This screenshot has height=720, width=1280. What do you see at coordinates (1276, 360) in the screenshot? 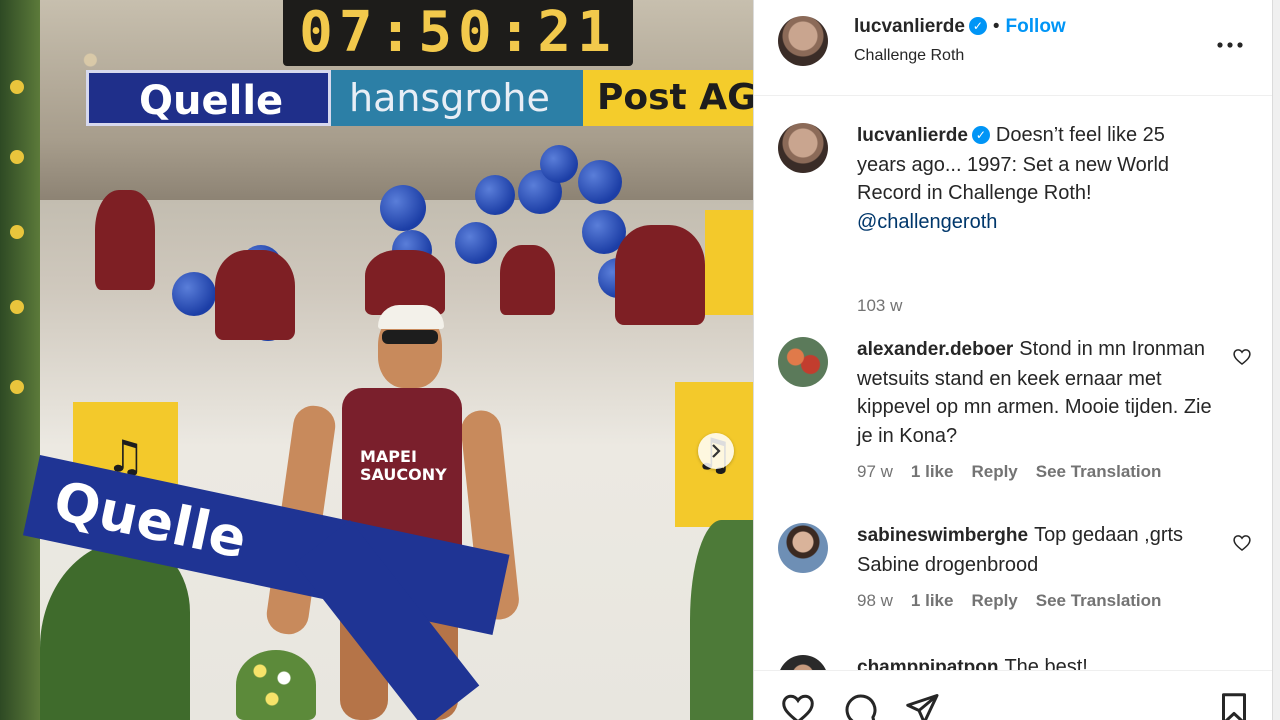
I see `window-edge` at bounding box center [1276, 360].